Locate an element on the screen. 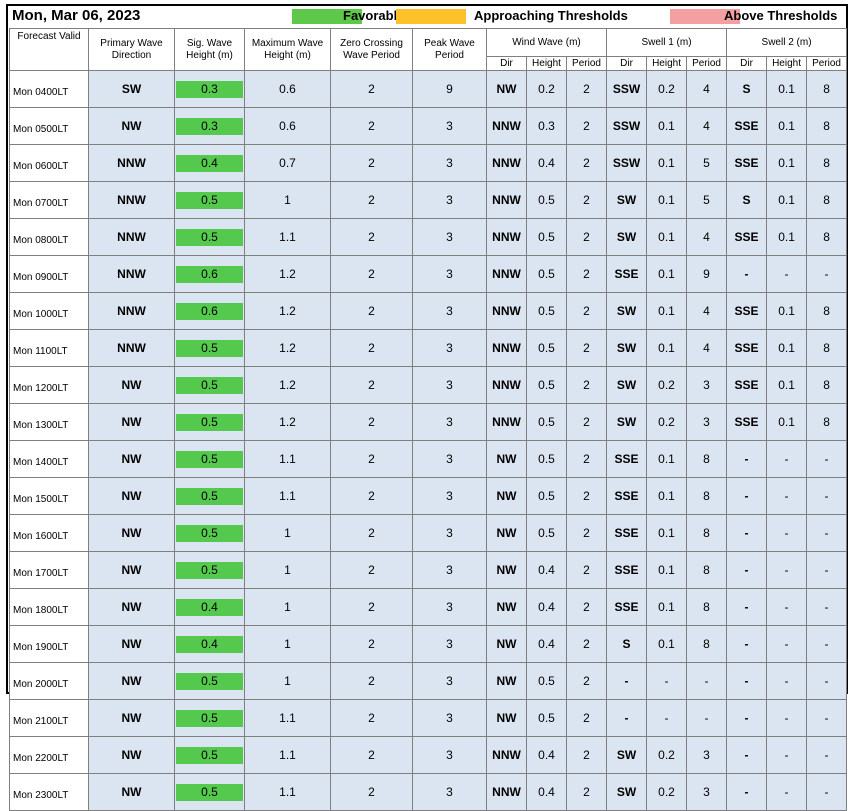  cell-swell1-dir: S is located at coordinates (627, 644).